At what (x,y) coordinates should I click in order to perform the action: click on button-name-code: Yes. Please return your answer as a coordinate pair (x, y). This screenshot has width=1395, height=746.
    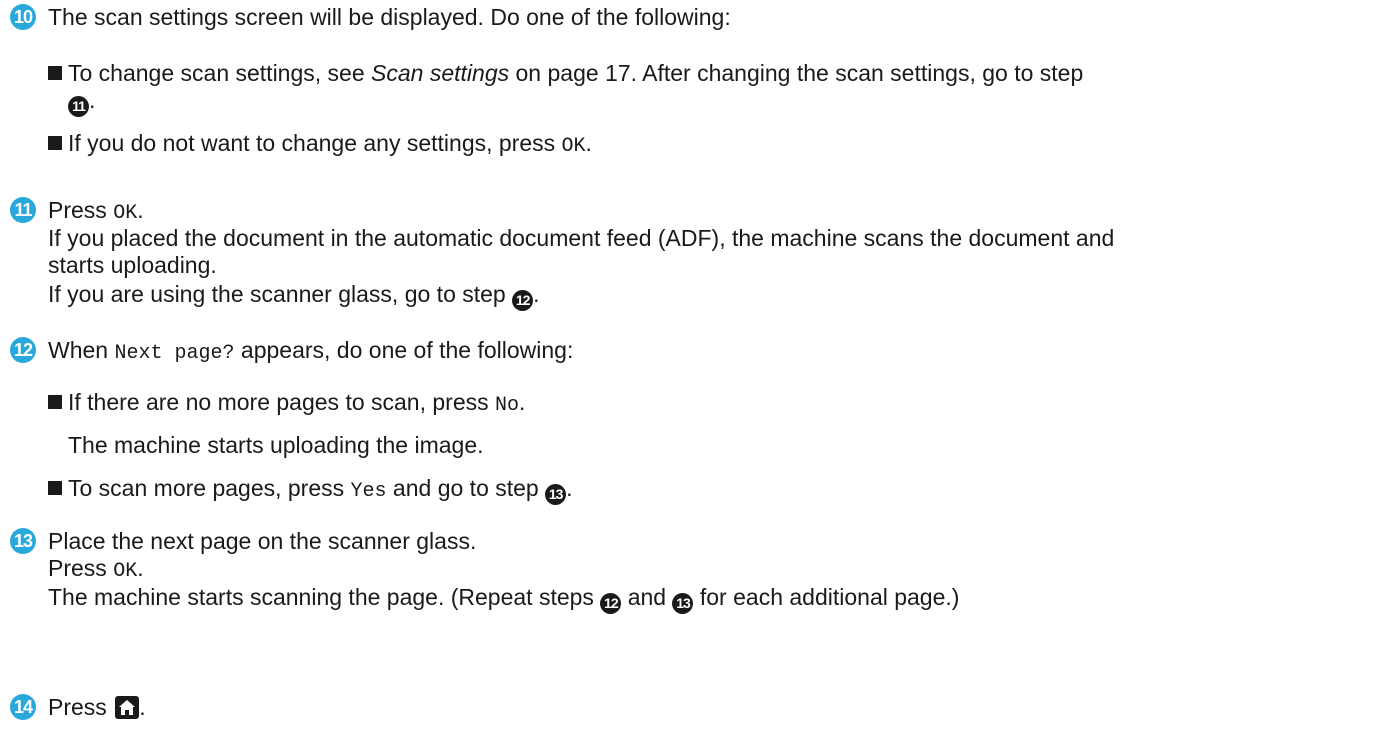
    Looking at the image, I should click on (368, 491).